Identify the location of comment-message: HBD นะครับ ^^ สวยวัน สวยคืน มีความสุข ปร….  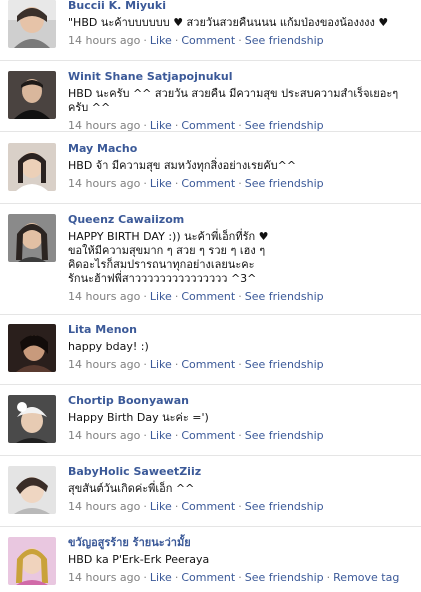
(233, 100).